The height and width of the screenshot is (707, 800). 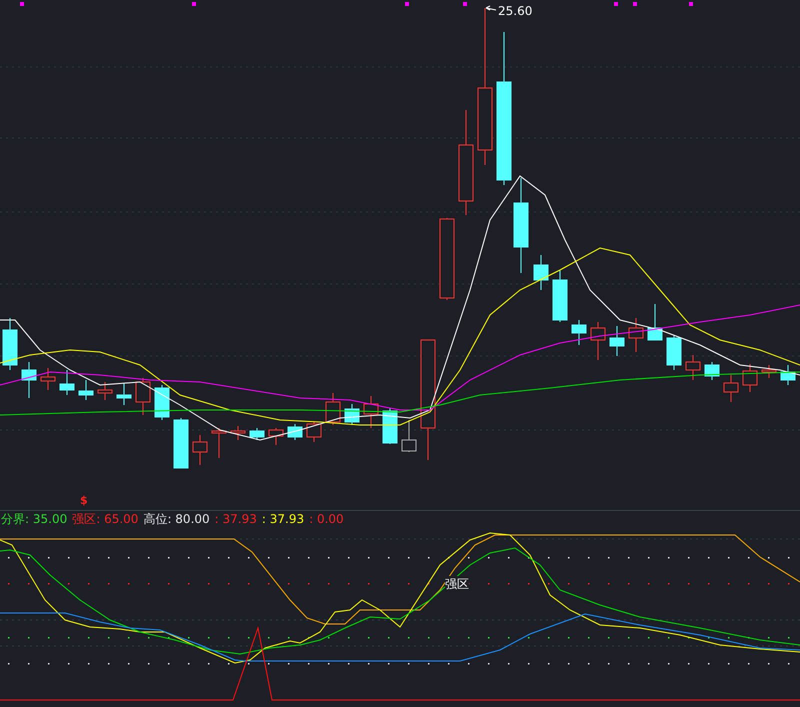 I want to click on indicator-value: 高位: 80.00, so click(x=176, y=519).